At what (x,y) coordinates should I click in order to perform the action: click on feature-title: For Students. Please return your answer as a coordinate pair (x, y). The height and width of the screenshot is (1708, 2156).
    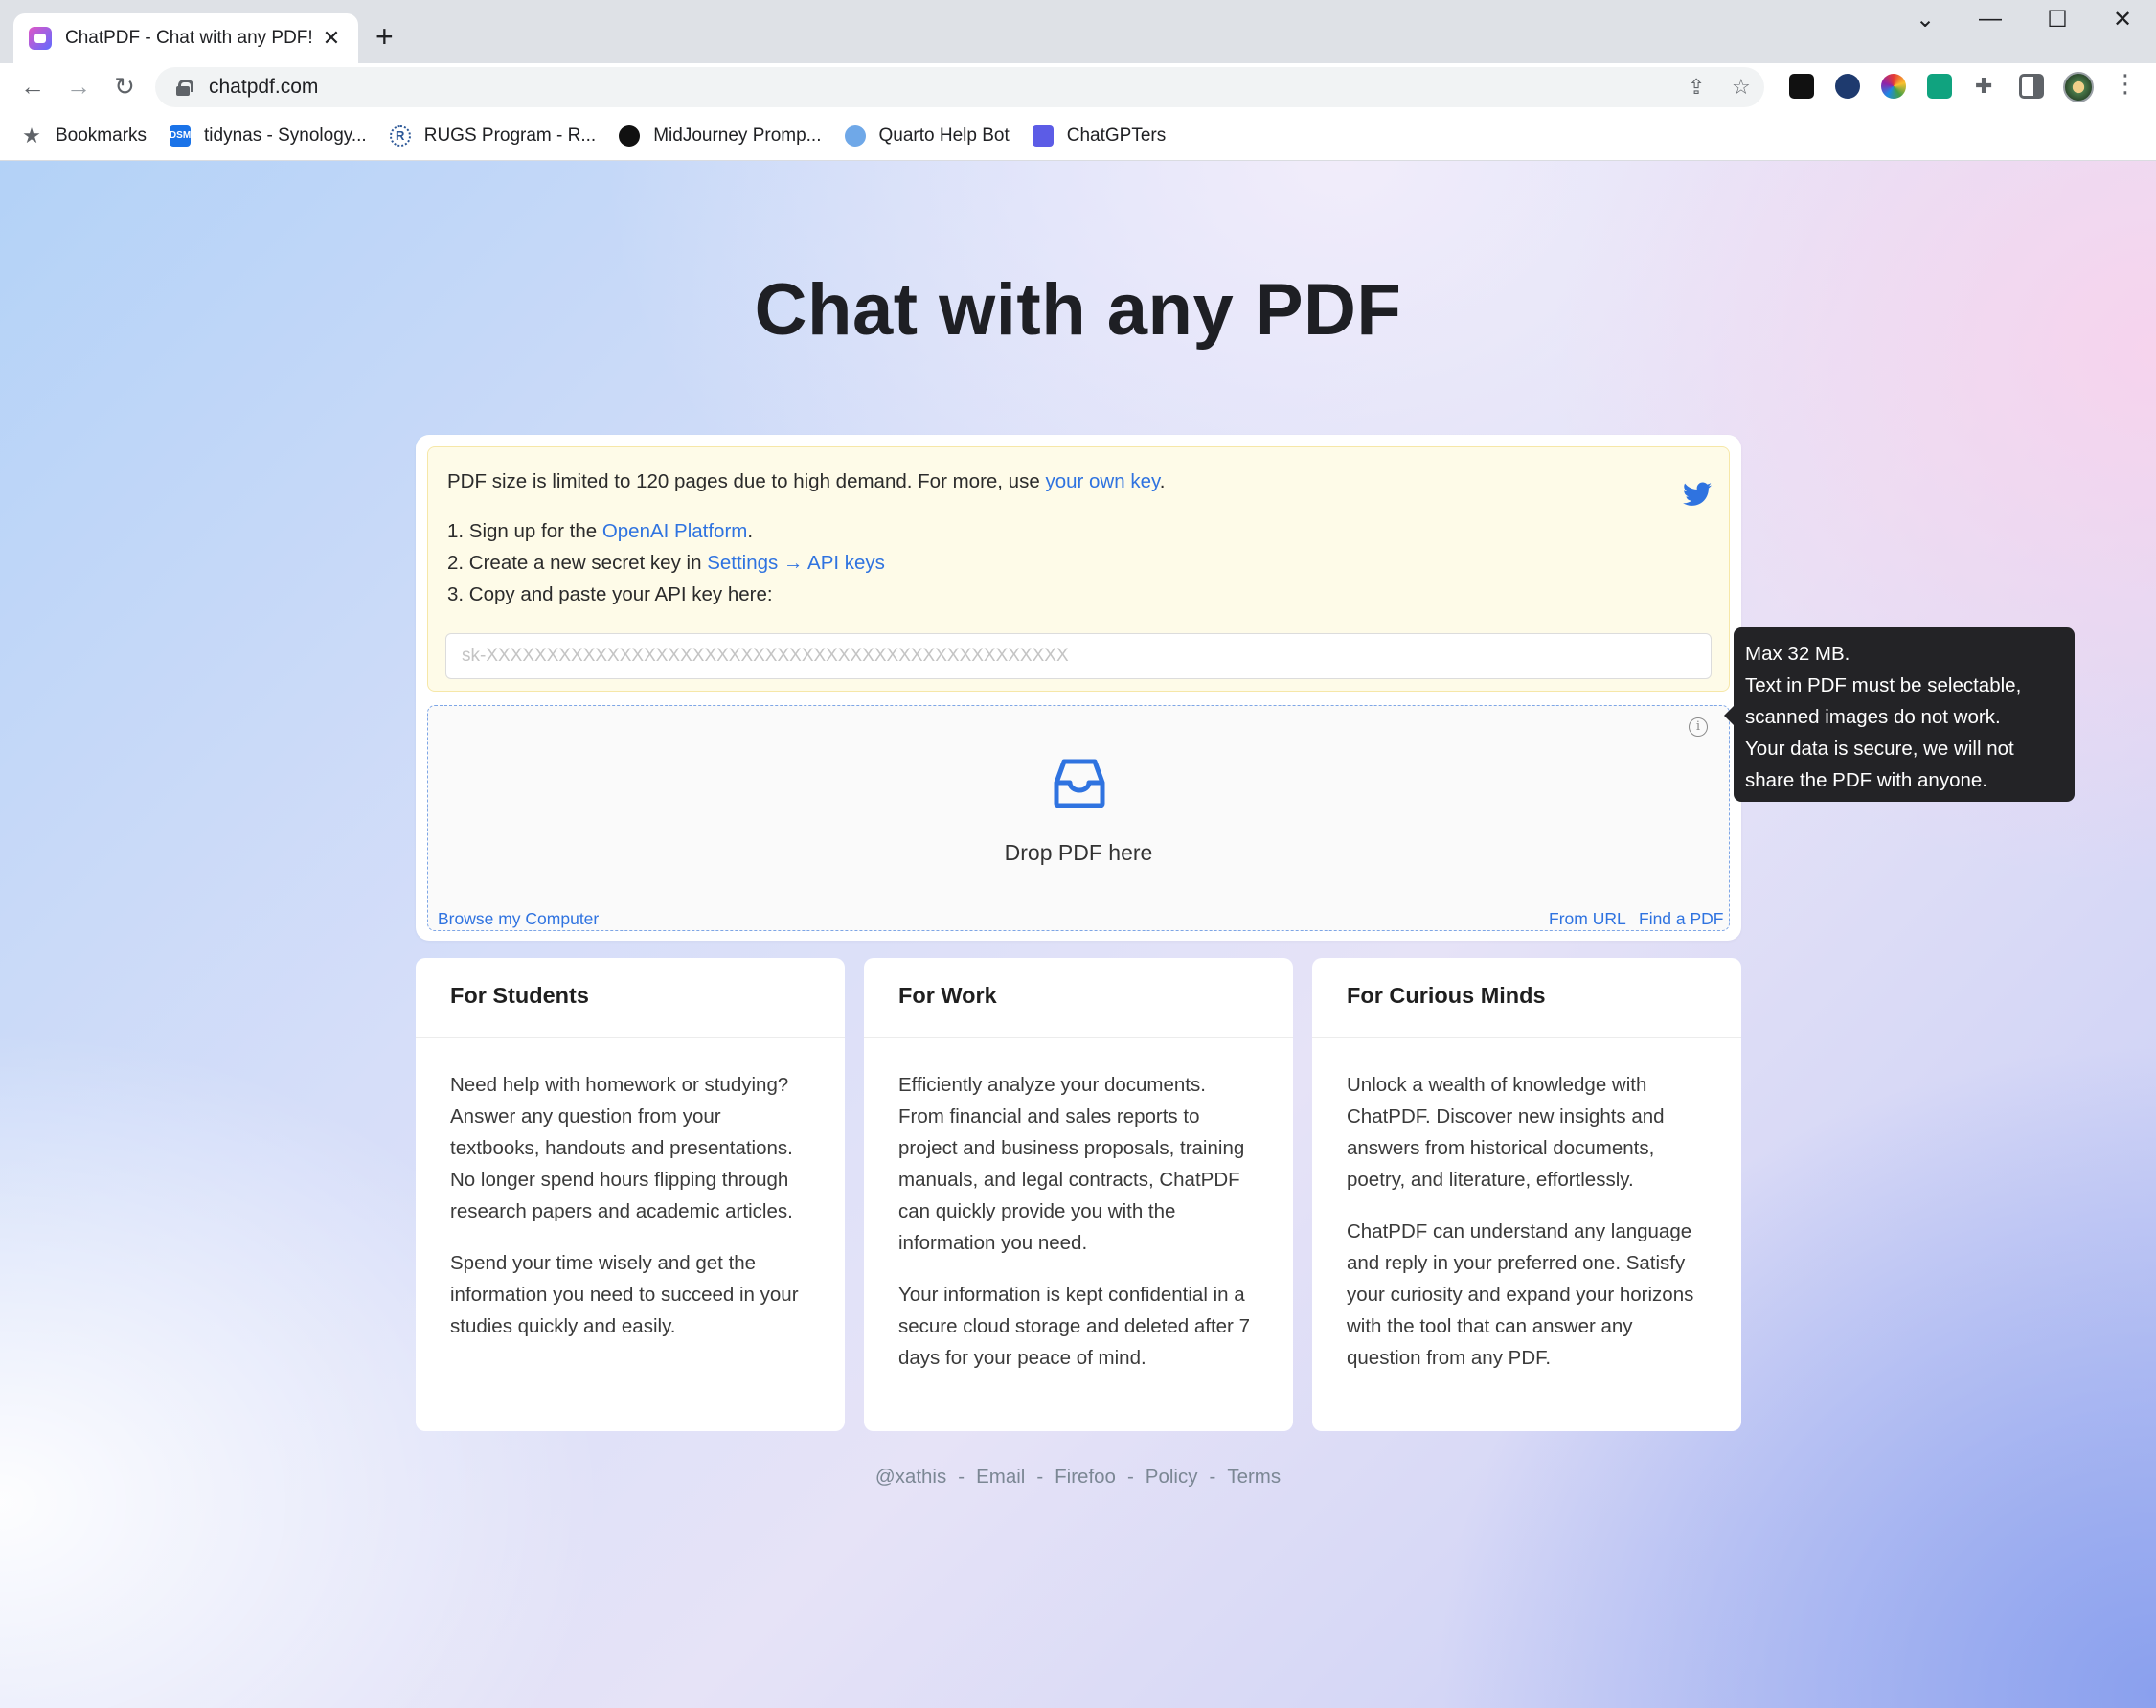
    Looking at the image, I should click on (631, 998).